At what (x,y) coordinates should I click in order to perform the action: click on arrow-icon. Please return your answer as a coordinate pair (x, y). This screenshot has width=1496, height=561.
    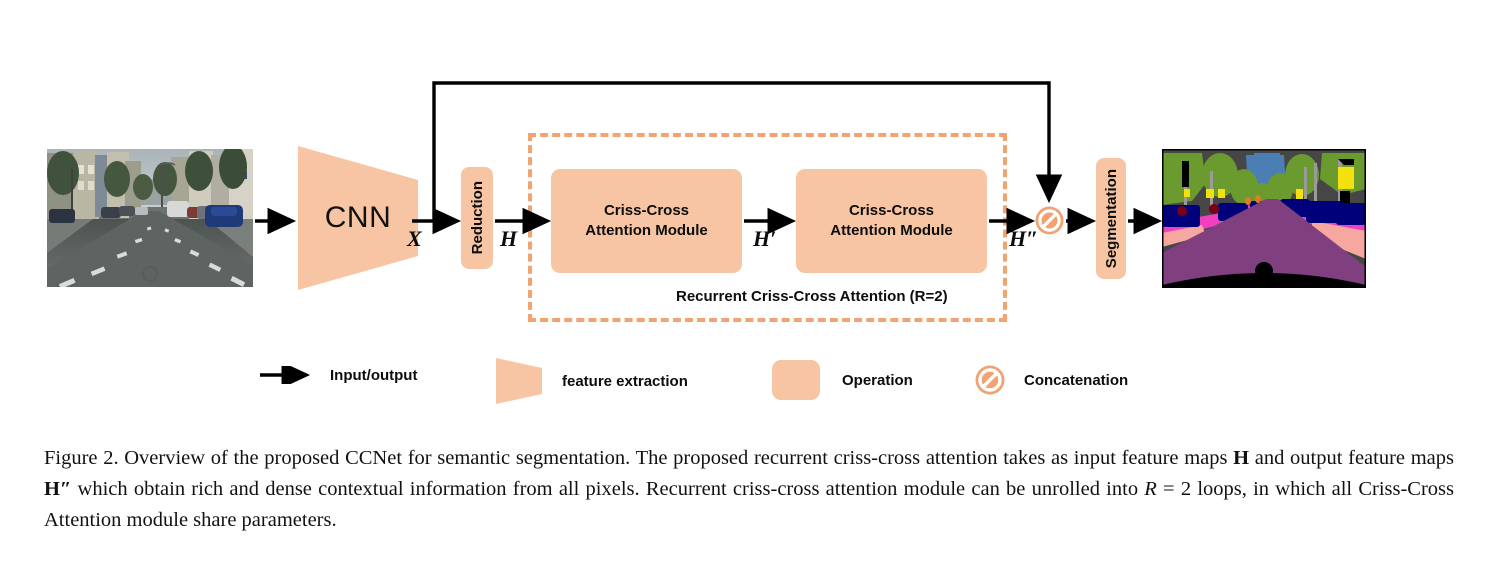
    Looking at the image, I should click on (285, 375).